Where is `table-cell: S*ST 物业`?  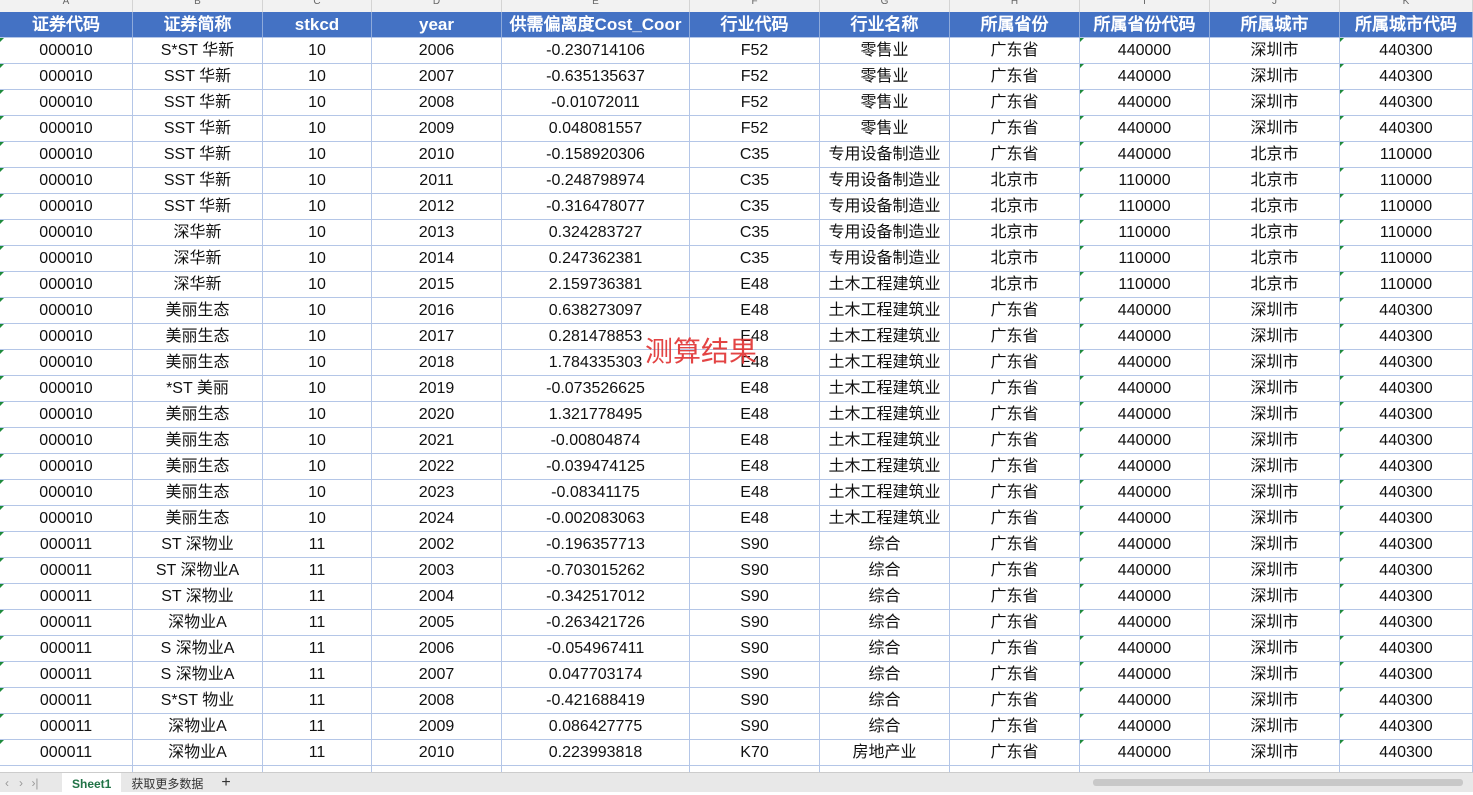 table-cell: S*ST 物业 is located at coordinates (198, 701).